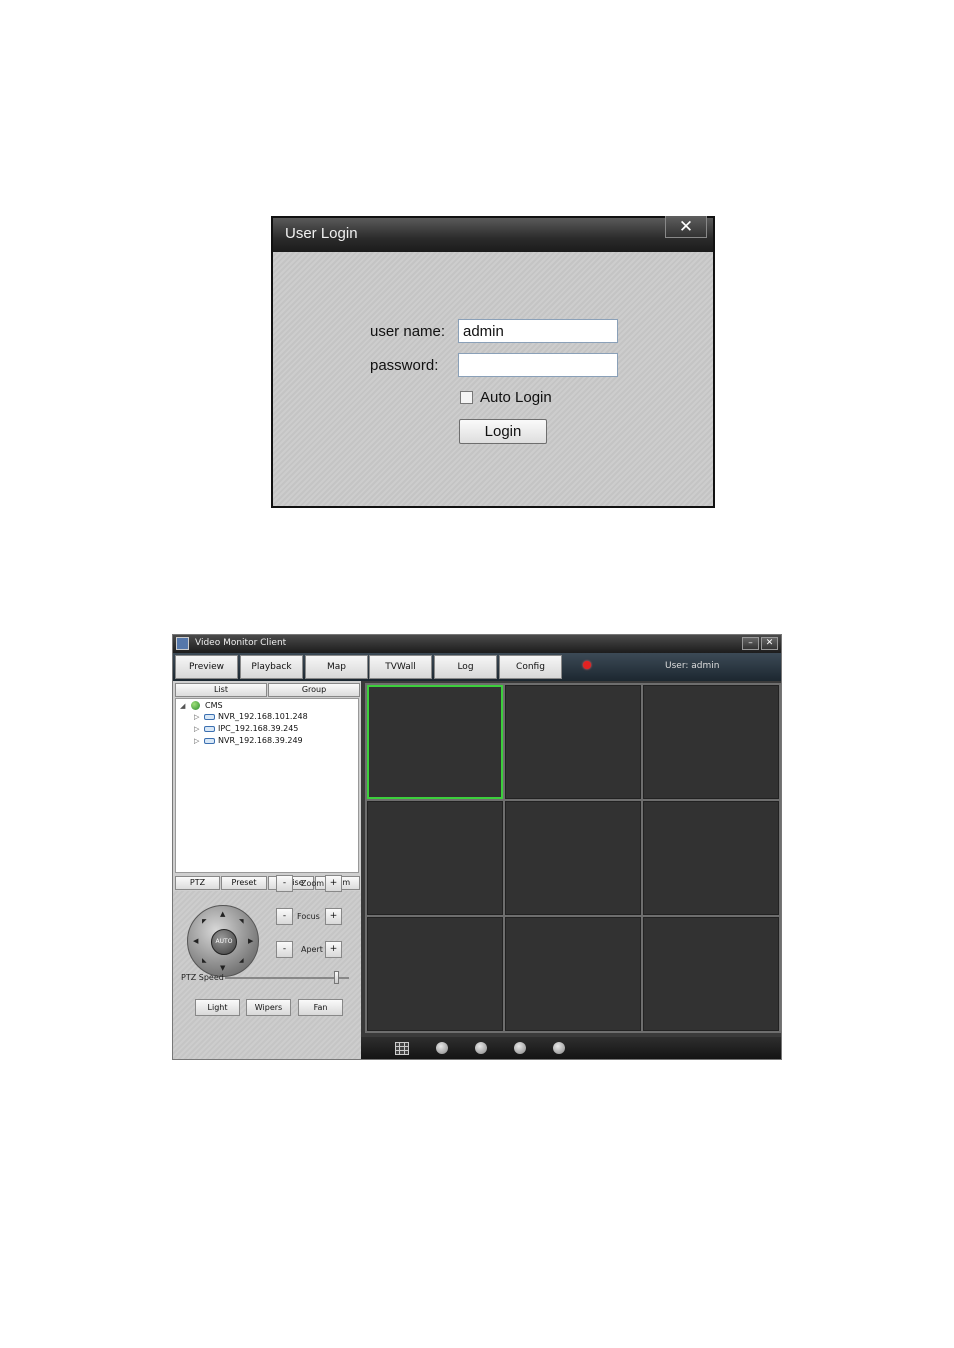 Image resolution: width=954 pixels, height=1348 pixels. I want to click on ptz-joystick: ▲ ▼ ◀ ▶ ◤ ◥ ◣ ◢ AUTO, so click(223, 941).